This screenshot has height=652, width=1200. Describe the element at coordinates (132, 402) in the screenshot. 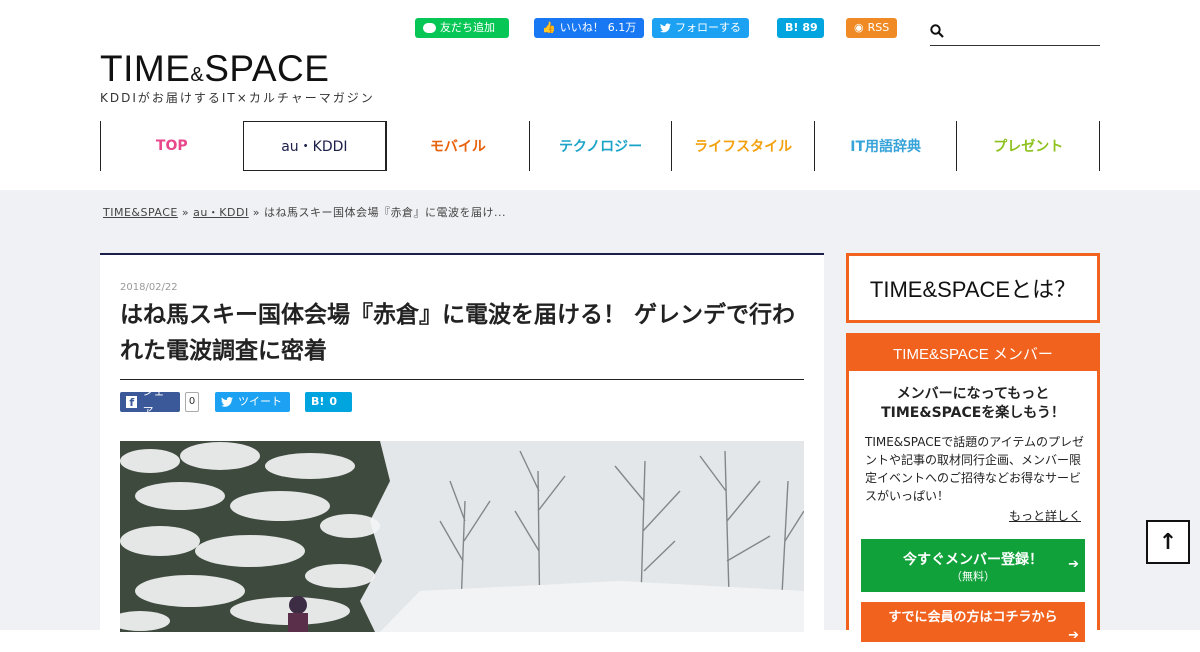

I see `facebook-icon: f` at that location.